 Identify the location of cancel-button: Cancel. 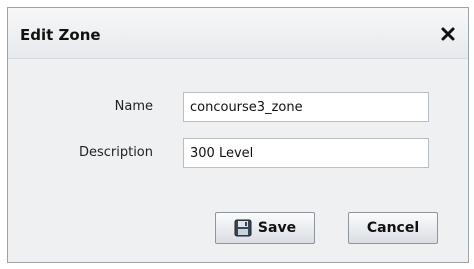
(393, 228).